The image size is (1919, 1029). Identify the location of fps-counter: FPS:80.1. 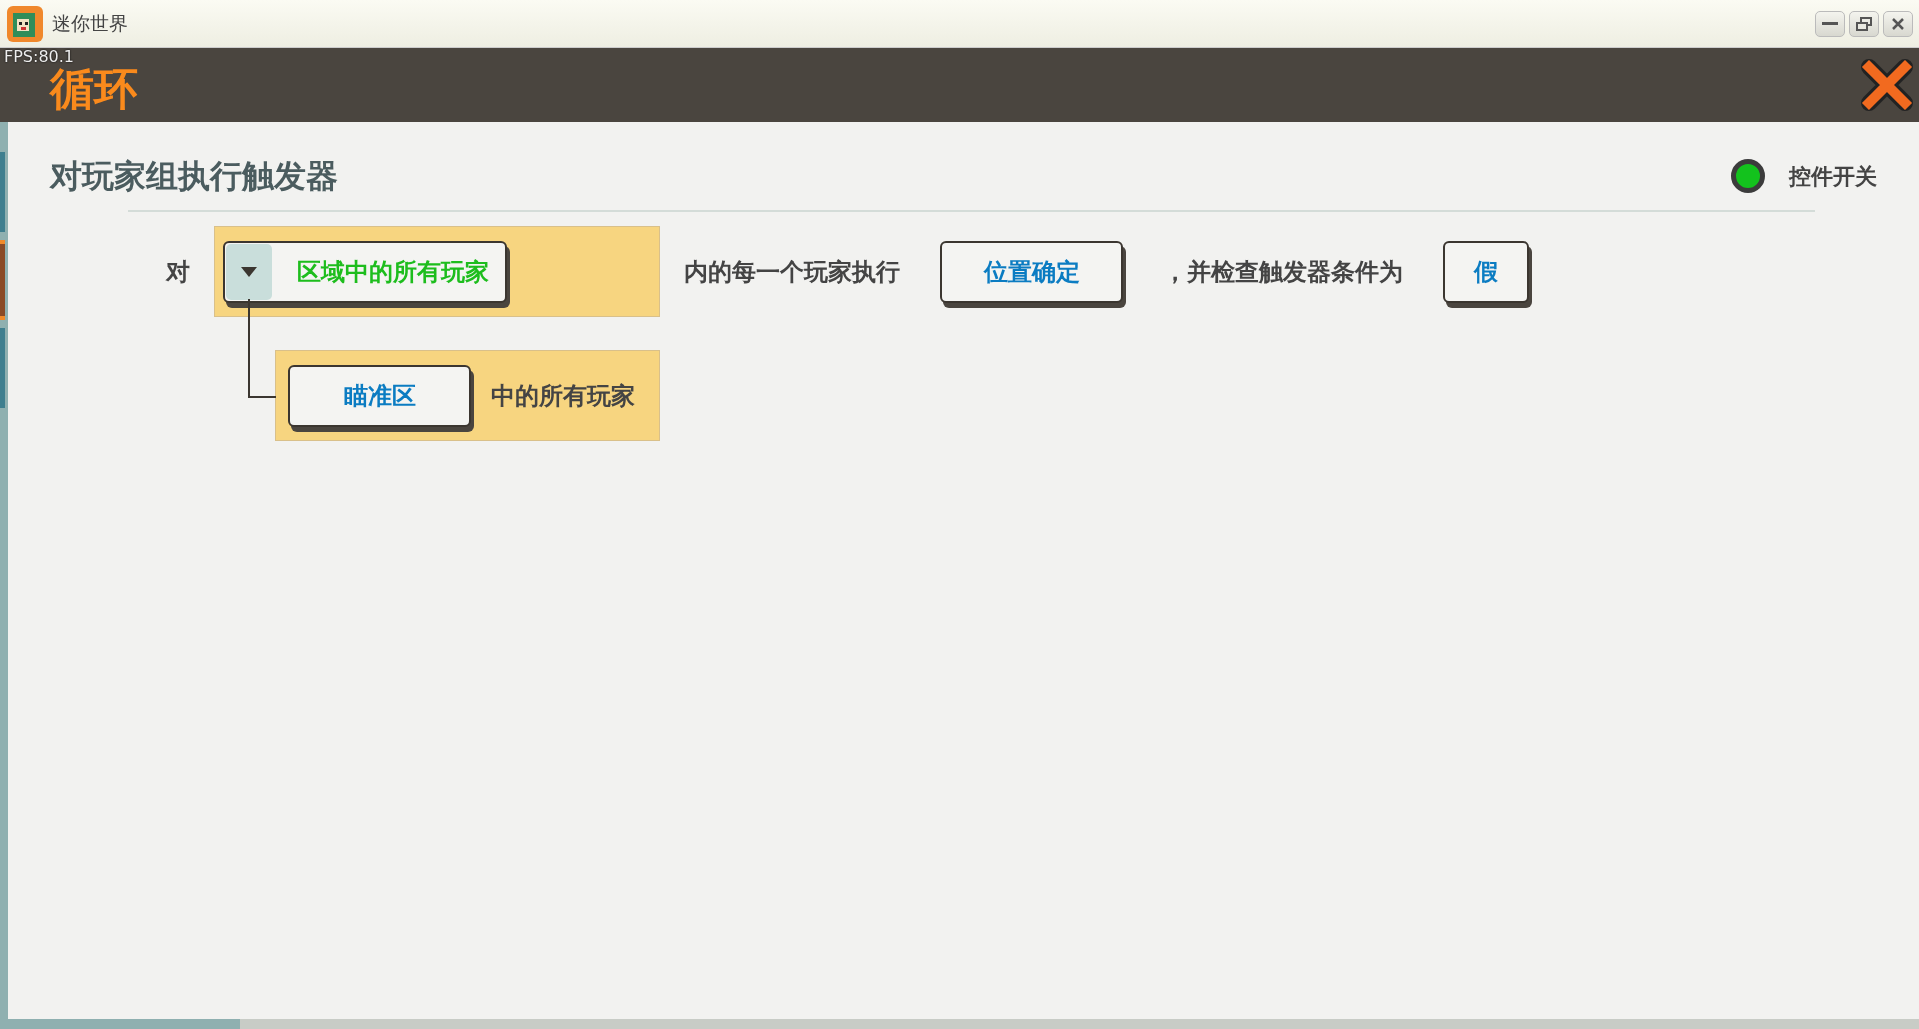
(39, 57).